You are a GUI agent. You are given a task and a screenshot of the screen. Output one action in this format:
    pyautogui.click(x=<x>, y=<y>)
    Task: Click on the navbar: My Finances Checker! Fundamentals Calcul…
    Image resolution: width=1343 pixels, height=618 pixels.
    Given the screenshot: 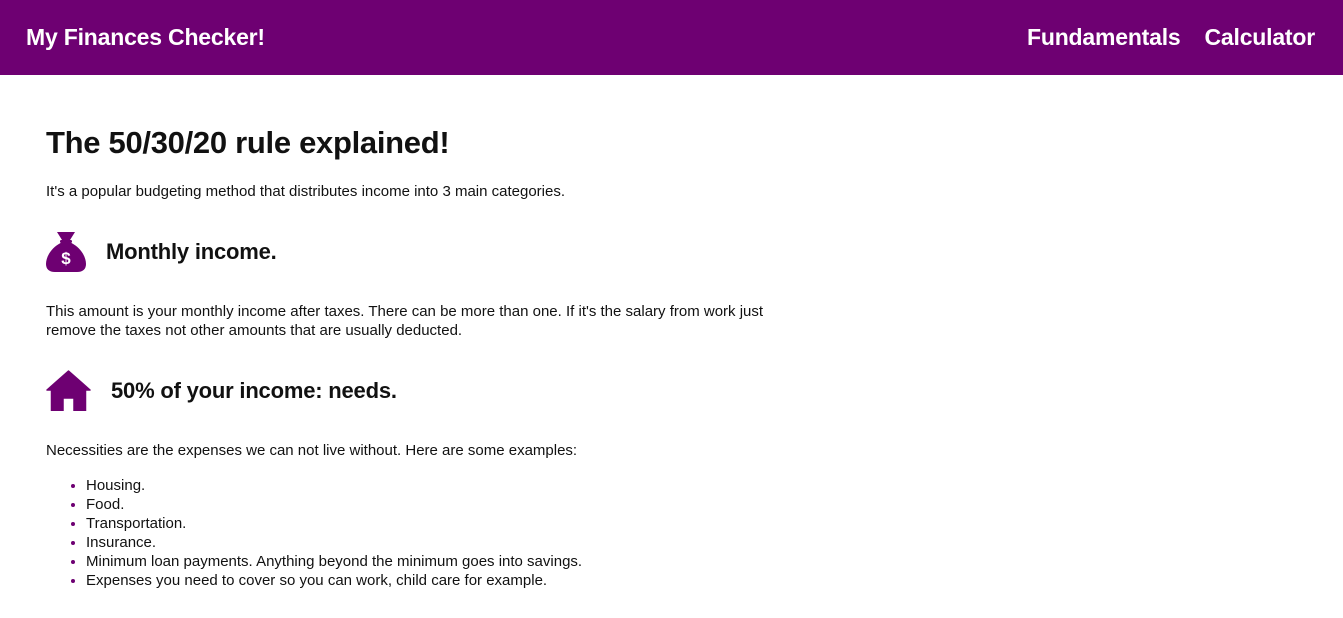 What is the action you would take?
    pyautogui.click(x=671, y=37)
    